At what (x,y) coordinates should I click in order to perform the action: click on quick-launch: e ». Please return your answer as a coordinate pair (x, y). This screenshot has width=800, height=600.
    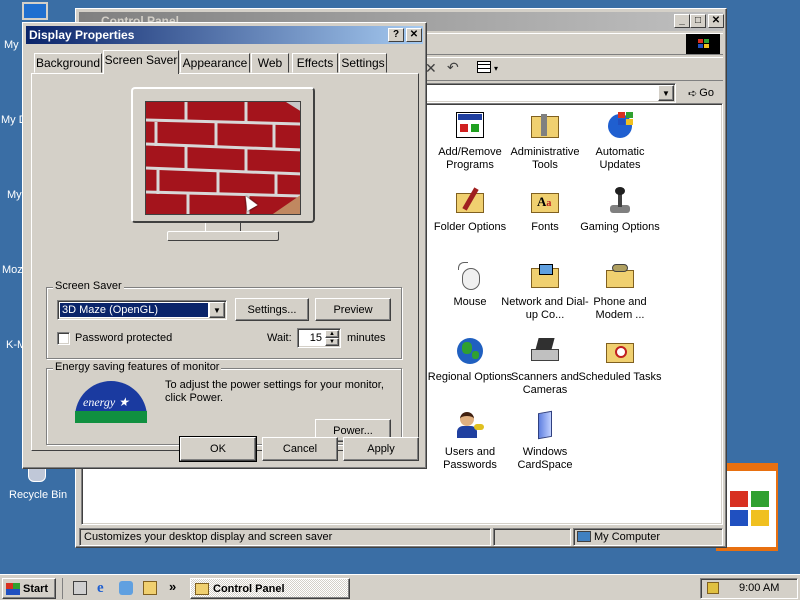
    Looking at the image, I should click on (122, 588).